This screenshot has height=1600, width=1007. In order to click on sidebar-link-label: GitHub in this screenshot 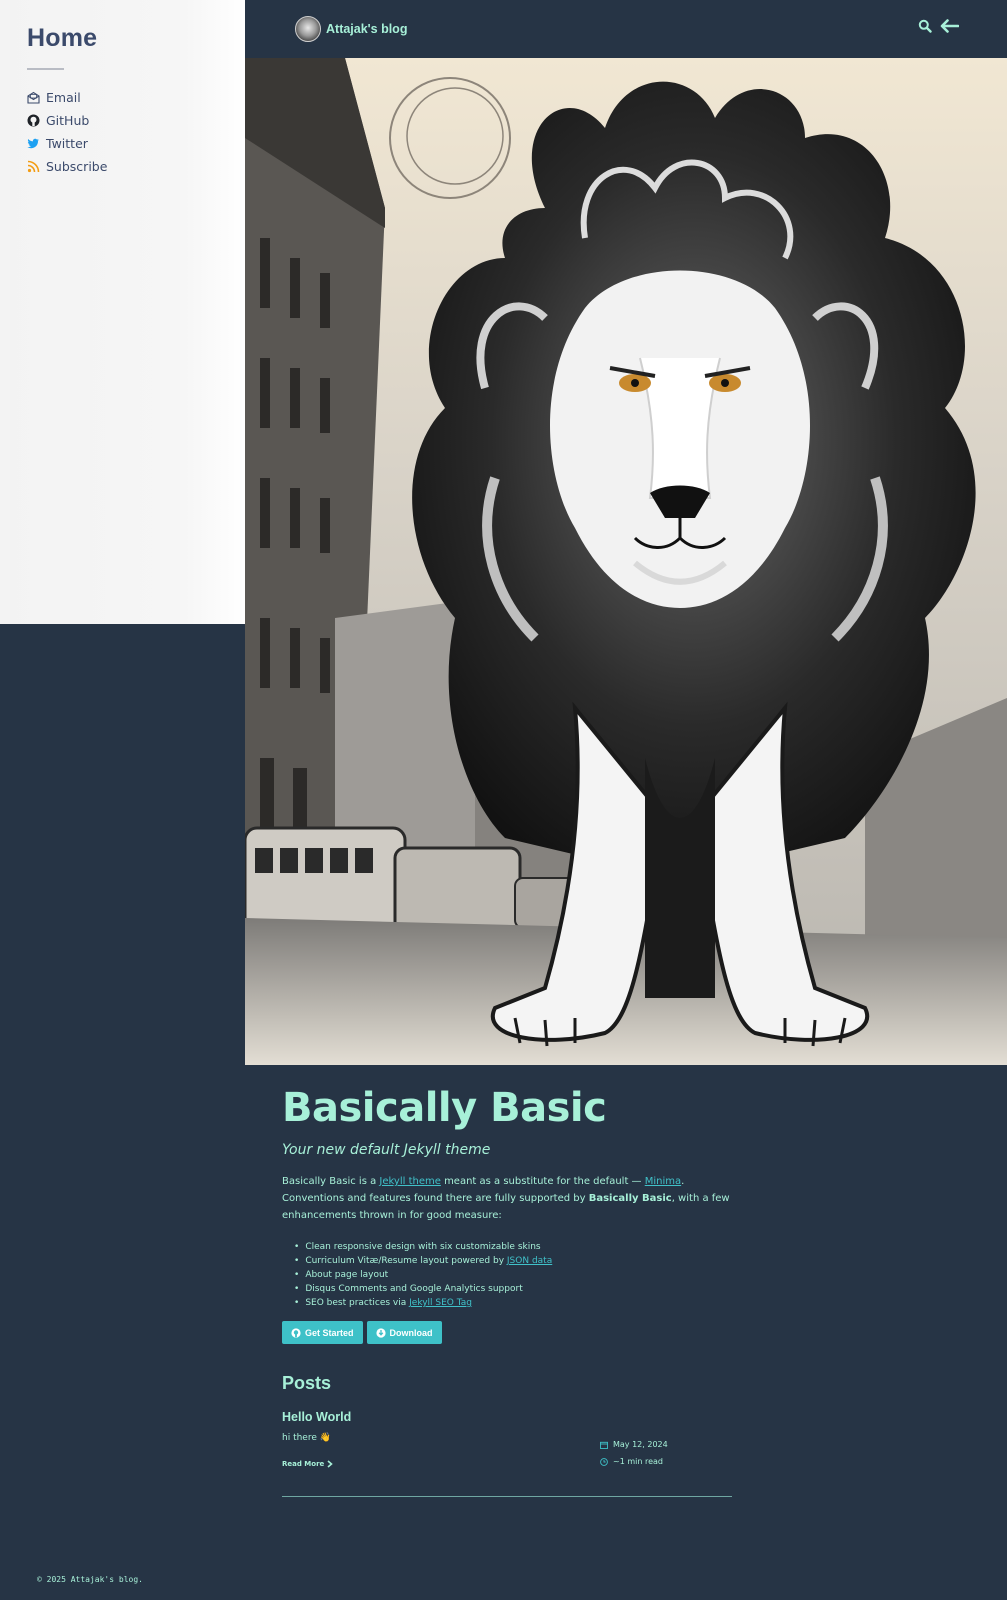, I will do `click(68, 120)`.